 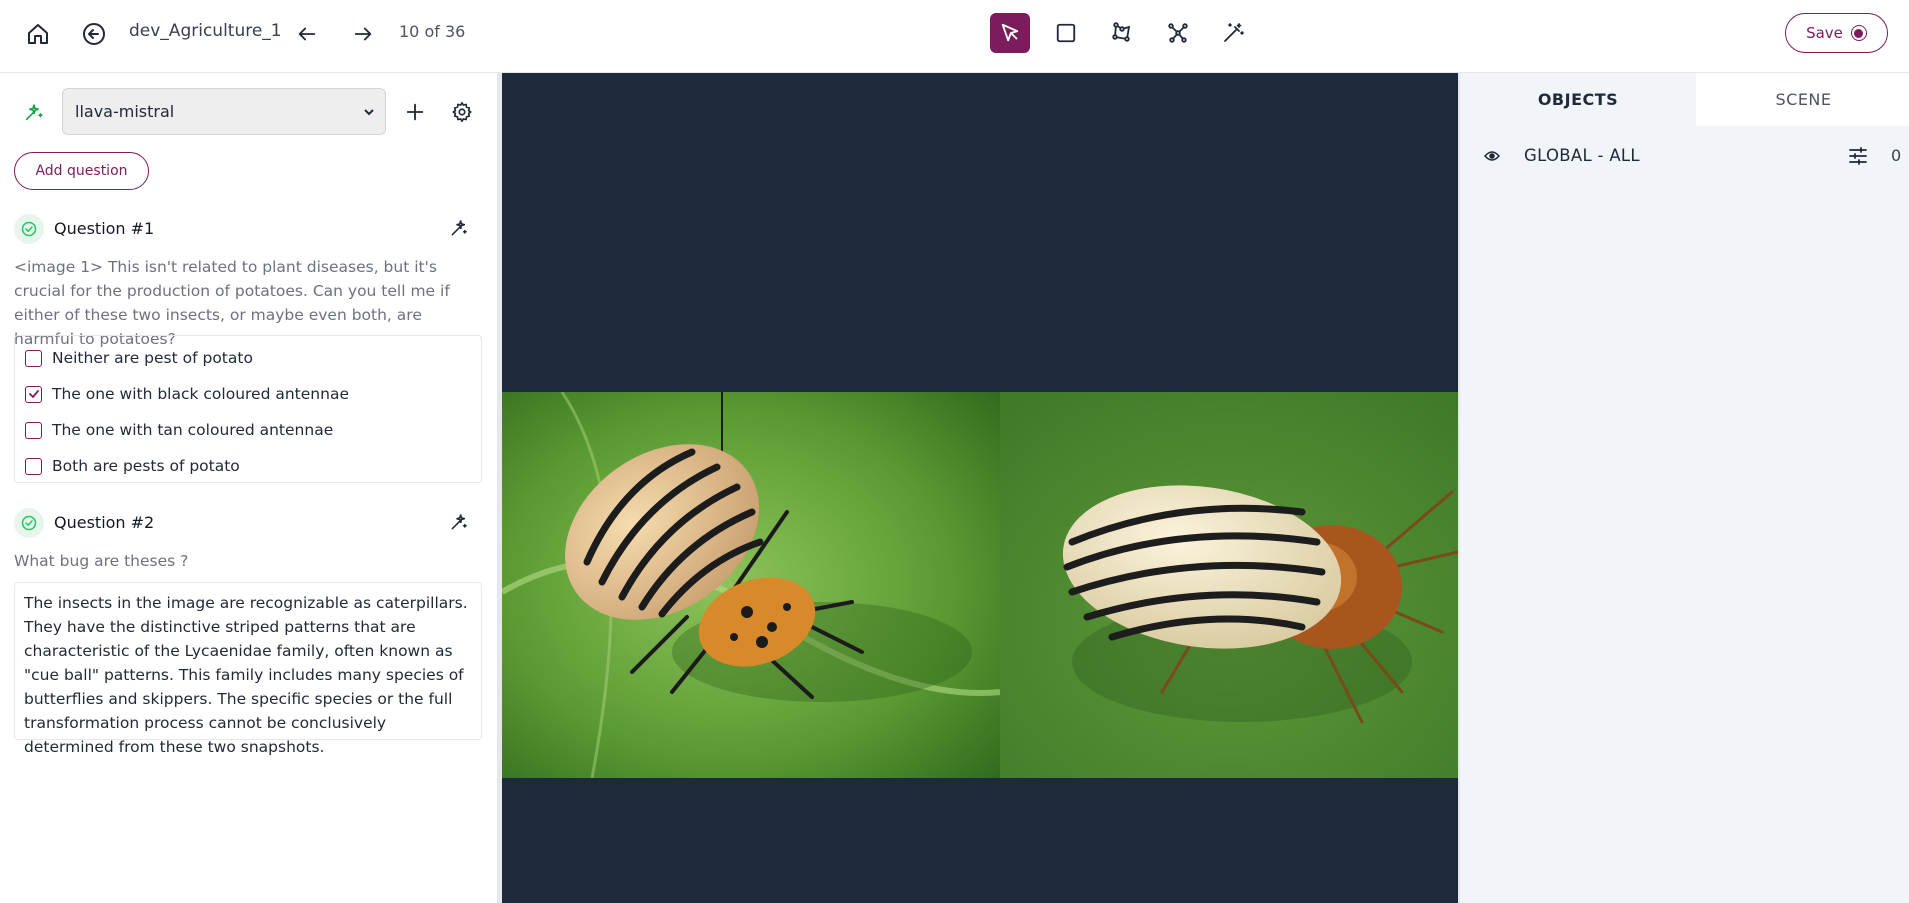 What do you see at coordinates (104, 228) in the screenshot?
I see `question-1-title: Question #1` at bounding box center [104, 228].